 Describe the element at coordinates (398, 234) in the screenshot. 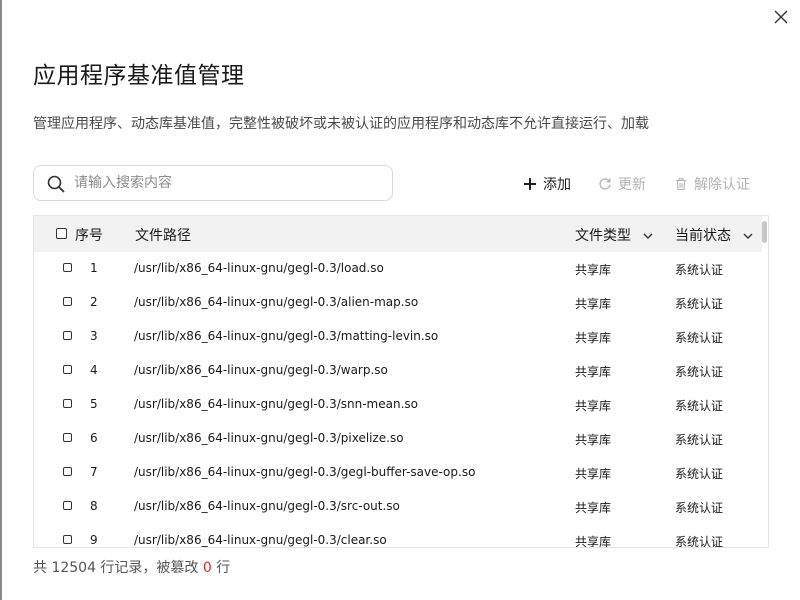

I see `table-header: 序号 文件路径 文件类型 当前状态` at that location.